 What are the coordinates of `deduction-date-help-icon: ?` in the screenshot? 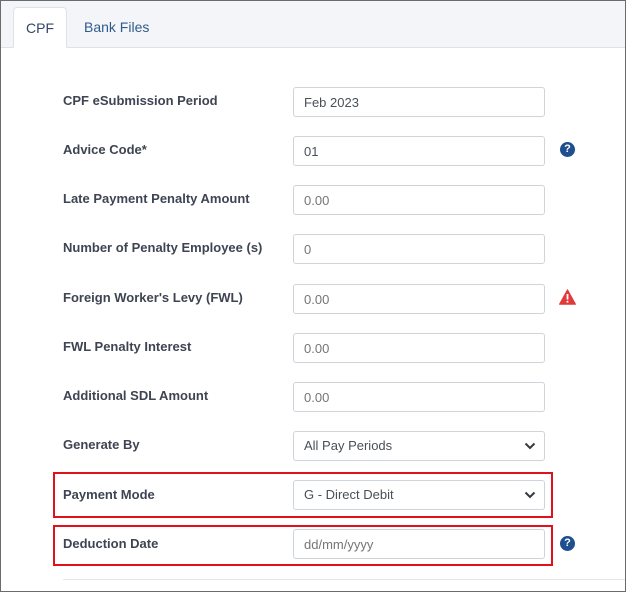 It's located at (567, 543).